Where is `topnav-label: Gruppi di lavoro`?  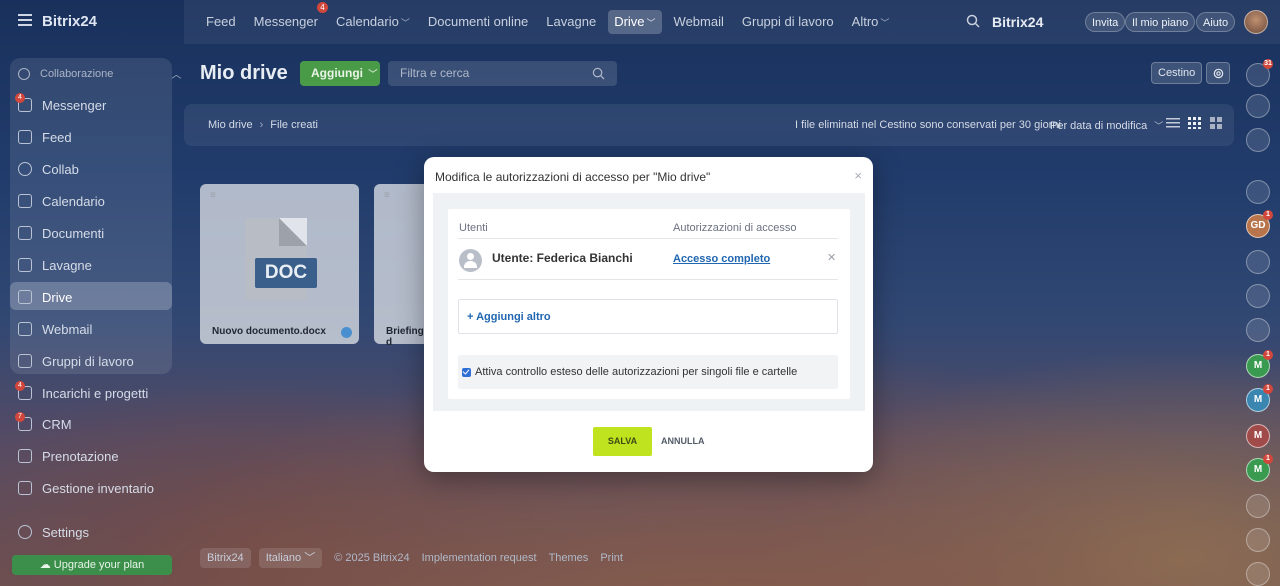
topnav-label: Gruppi di lavoro is located at coordinates (787, 21).